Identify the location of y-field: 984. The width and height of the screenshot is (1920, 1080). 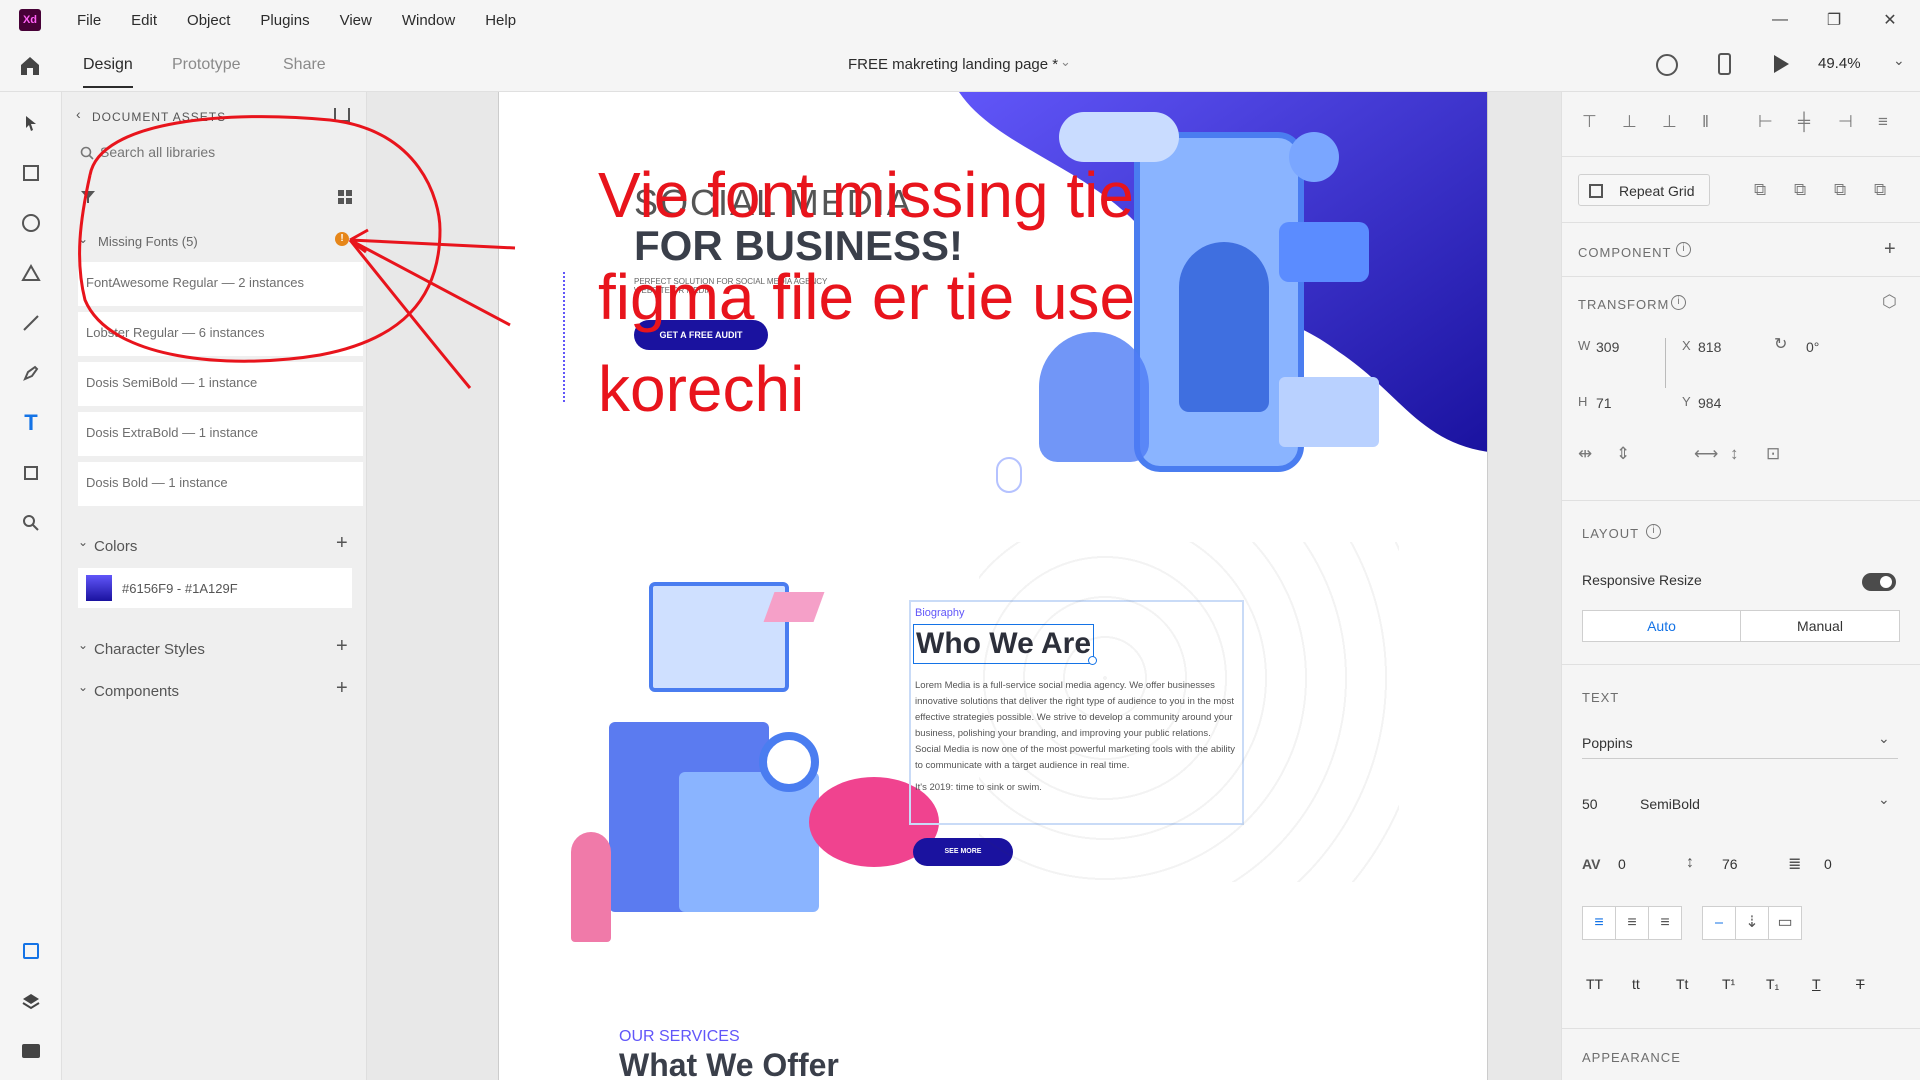
(1709, 403).